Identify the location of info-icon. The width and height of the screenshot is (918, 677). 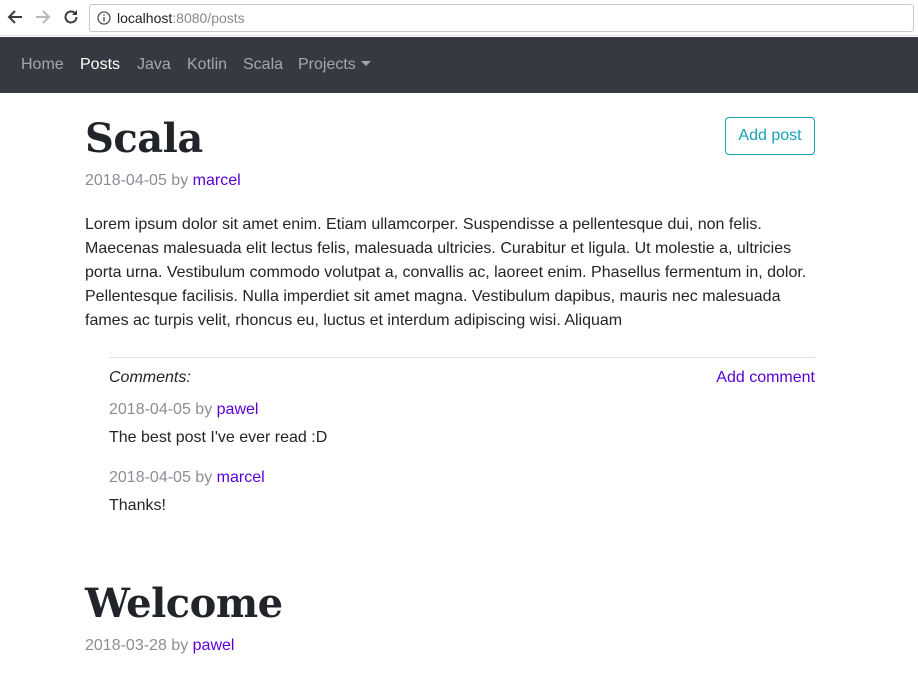
(104, 18).